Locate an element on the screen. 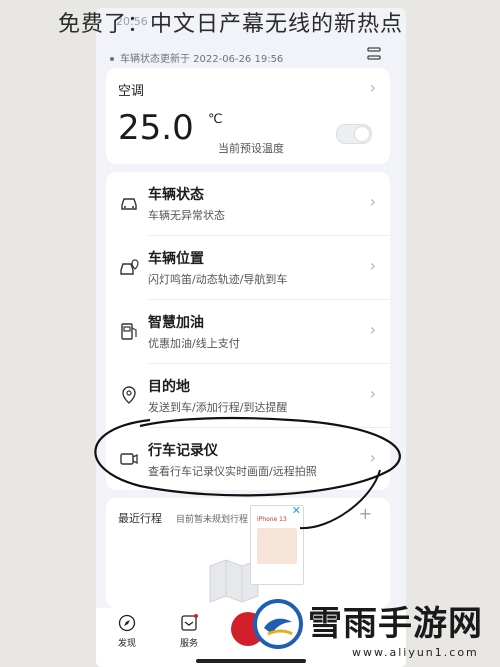  toggle-knob is located at coordinates (362, 134).